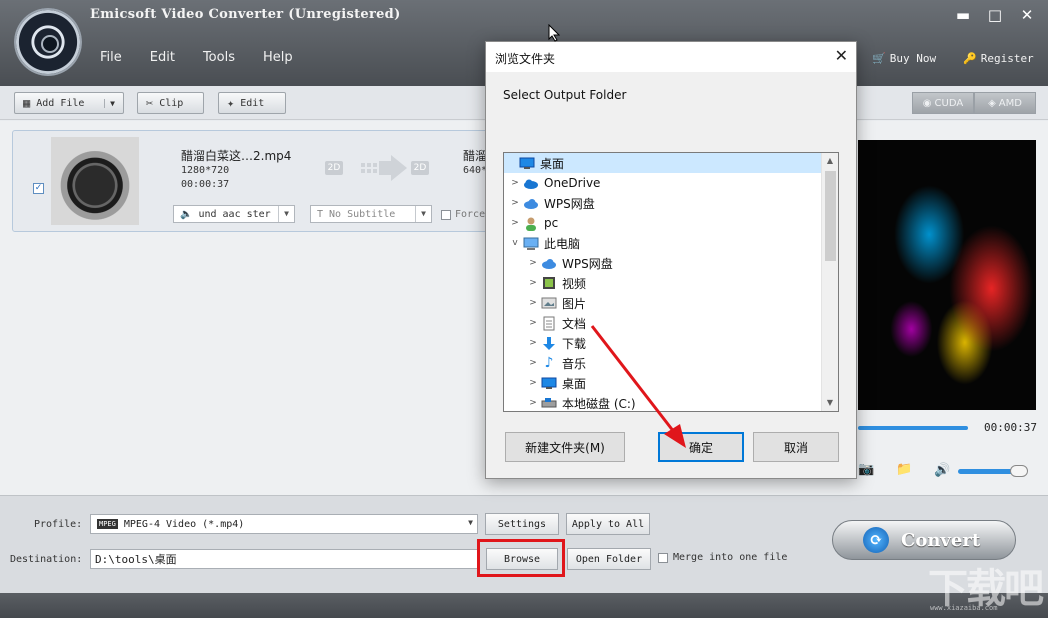  Describe the element at coordinates (876, 540) in the screenshot. I see `refresh-icon: ⟳` at that location.